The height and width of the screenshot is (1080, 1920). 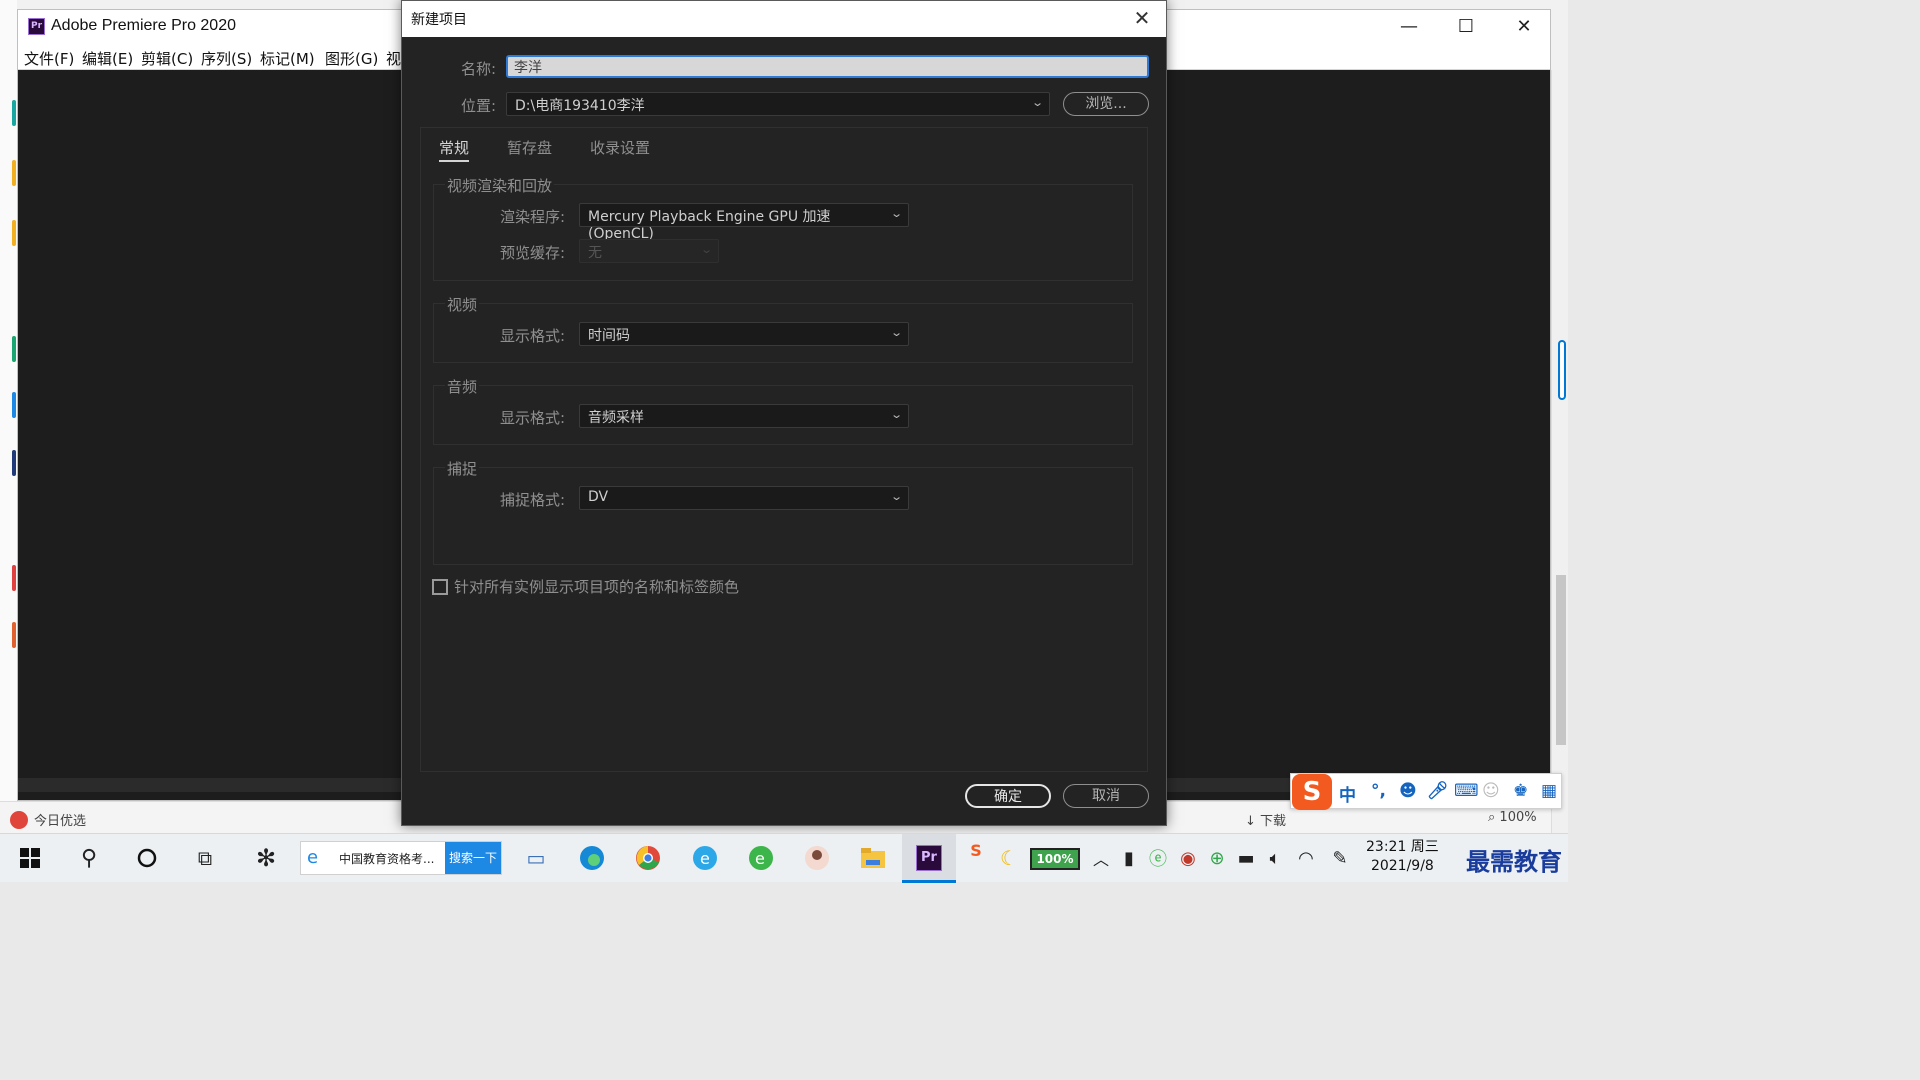 What do you see at coordinates (1512, 817) in the screenshot?
I see `zoom-level: ⌕ 100%` at bounding box center [1512, 817].